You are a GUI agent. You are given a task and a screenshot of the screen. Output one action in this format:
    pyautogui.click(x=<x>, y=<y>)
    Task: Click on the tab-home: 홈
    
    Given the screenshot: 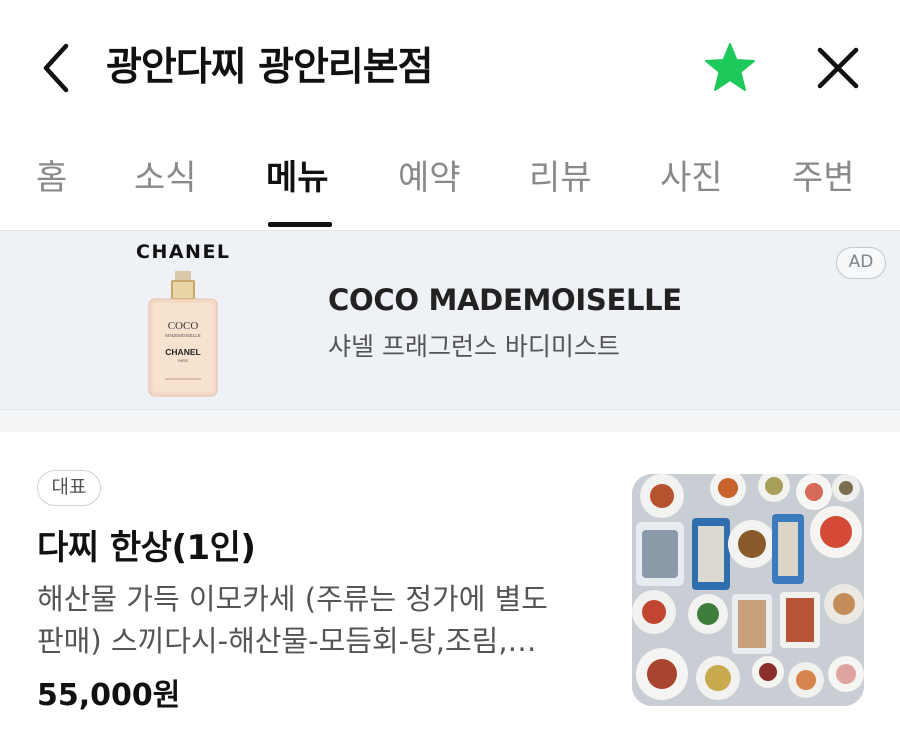 What is the action you would take?
    pyautogui.click(x=51, y=178)
    